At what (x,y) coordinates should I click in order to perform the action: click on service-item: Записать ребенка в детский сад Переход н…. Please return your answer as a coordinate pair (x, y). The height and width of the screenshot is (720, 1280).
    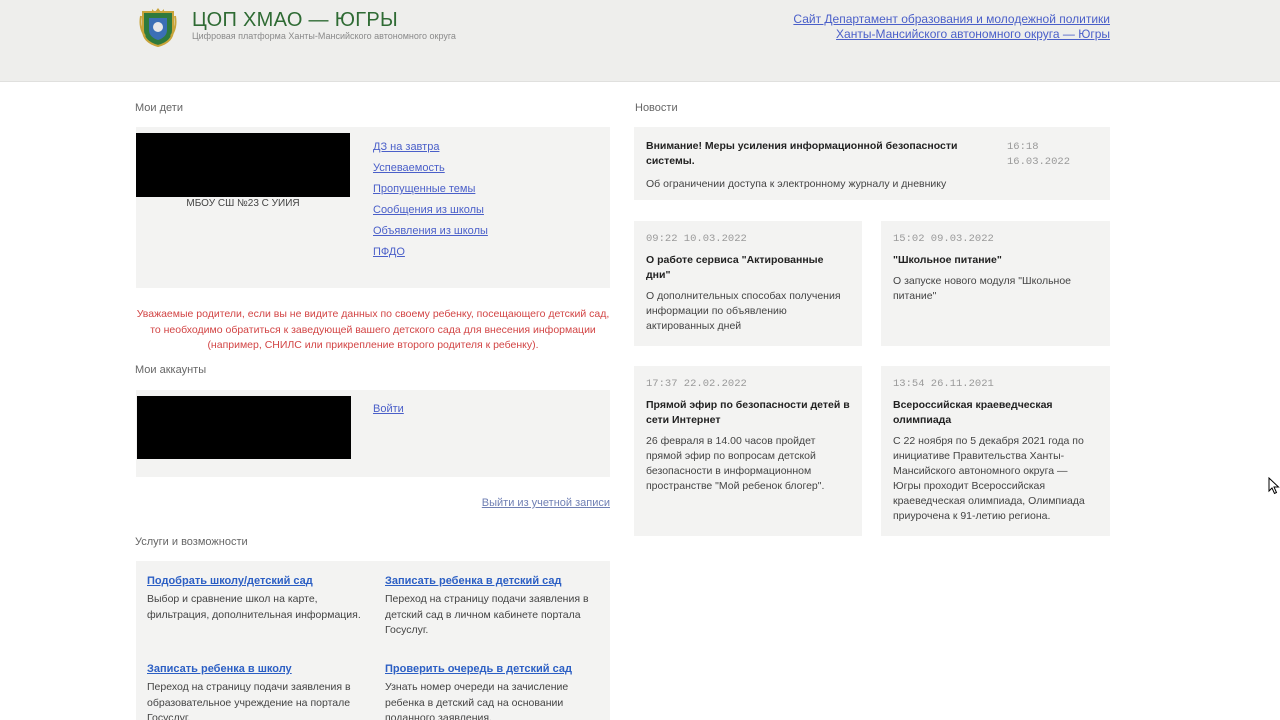
    Looking at the image, I should click on (495, 606).